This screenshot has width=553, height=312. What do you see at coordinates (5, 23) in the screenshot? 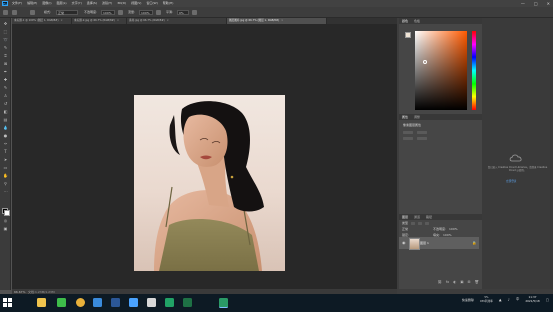
I see `move-tool-icon: ✥` at bounding box center [5, 23].